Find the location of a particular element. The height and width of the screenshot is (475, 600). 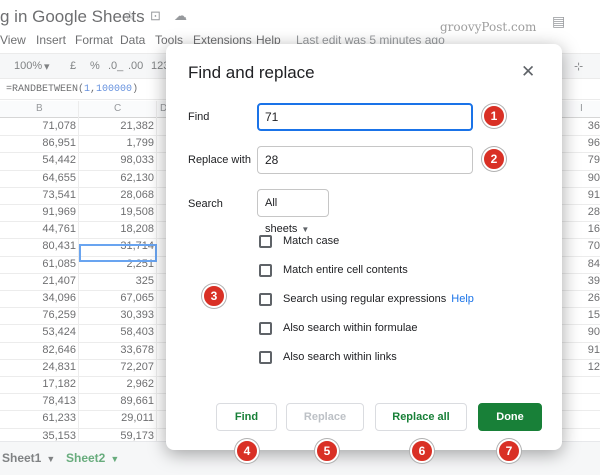

callout-6: 6 is located at coordinates (422, 451).